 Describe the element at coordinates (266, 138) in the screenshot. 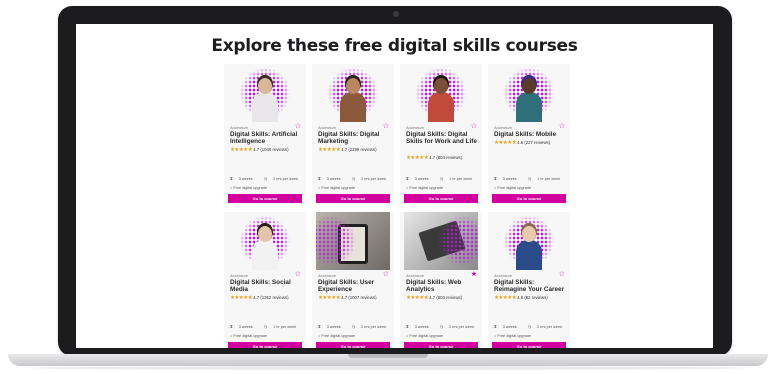

I see `course-title: Digital Skills: Artificial Intelligence` at that location.